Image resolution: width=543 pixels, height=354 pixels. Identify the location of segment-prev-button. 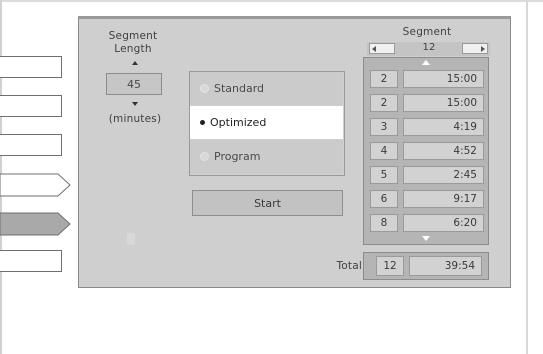
(382, 48).